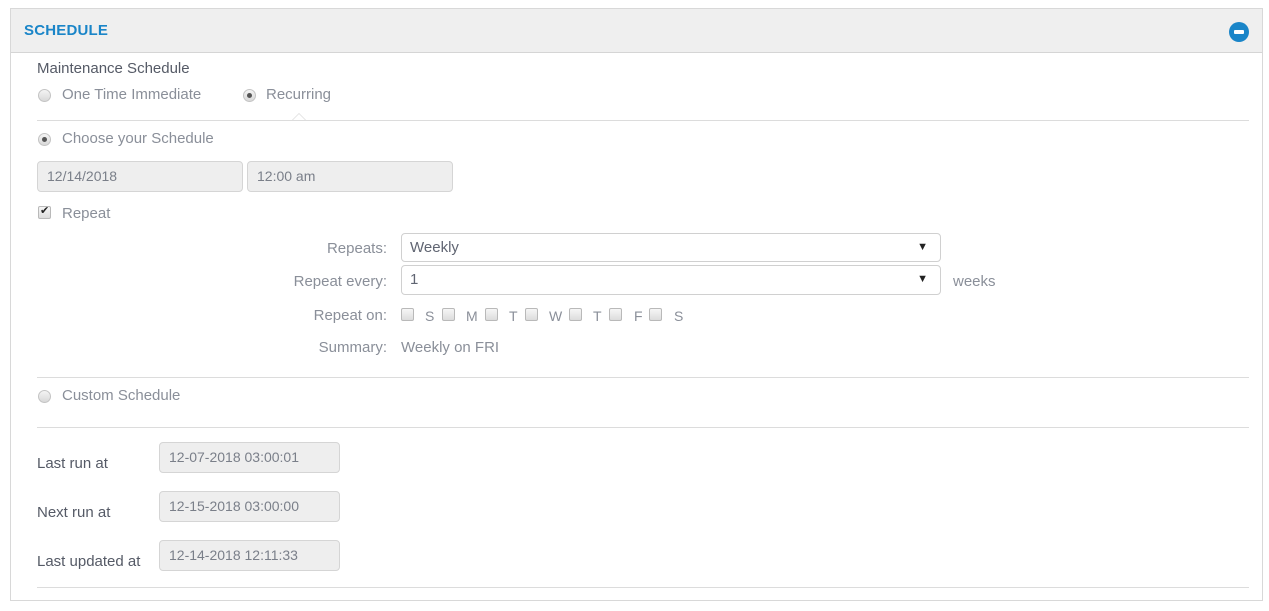 The height and width of the screenshot is (611, 1269). Describe the element at coordinates (298, 94) in the screenshot. I see `recurring-label: Recurring` at that location.